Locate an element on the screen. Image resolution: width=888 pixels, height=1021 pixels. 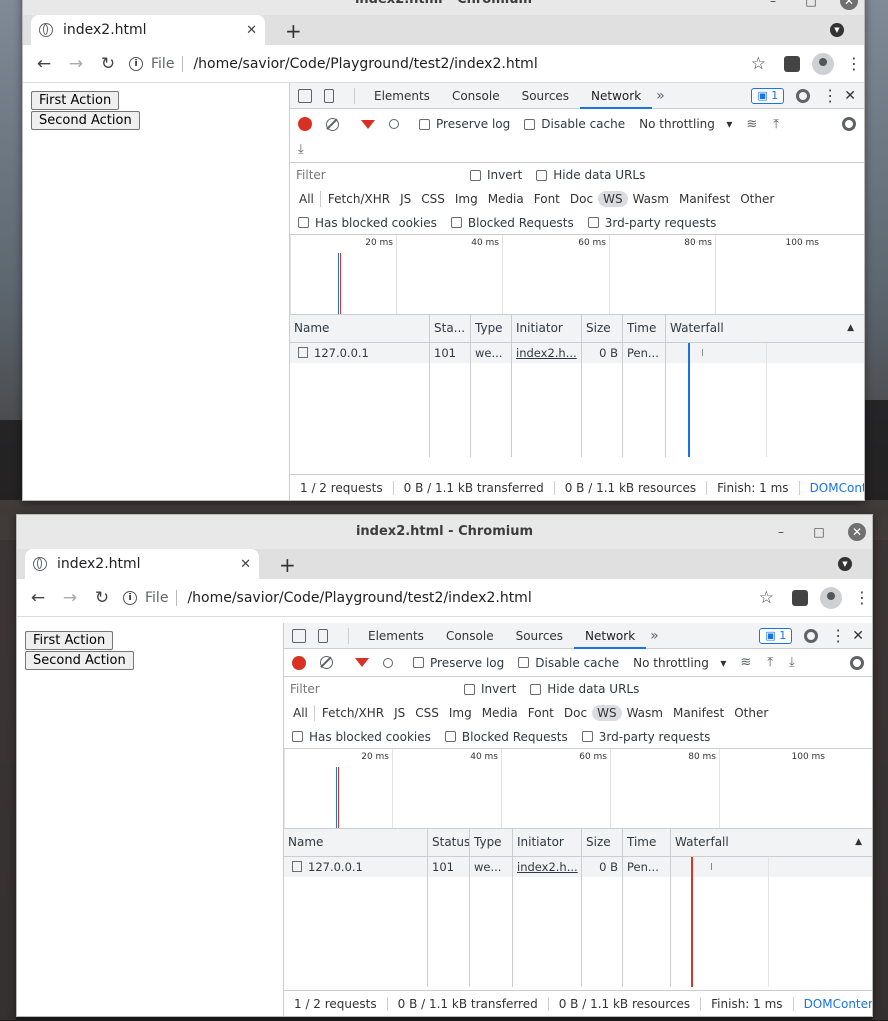
issues-badge: ▣ 1 is located at coordinates (768, 95).